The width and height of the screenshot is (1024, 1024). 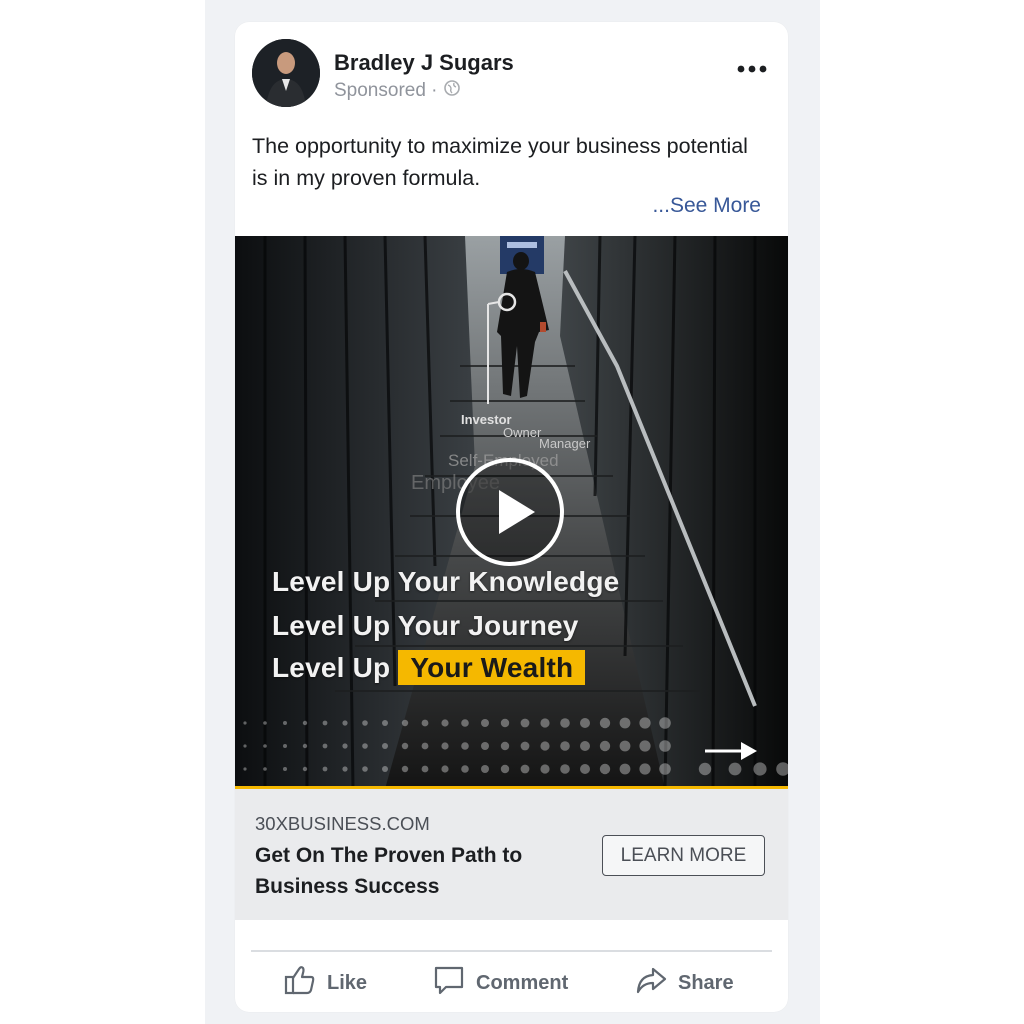 What do you see at coordinates (451, 91) in the screenshot?
I see `globe-icon` at bounding box center [451, 91].